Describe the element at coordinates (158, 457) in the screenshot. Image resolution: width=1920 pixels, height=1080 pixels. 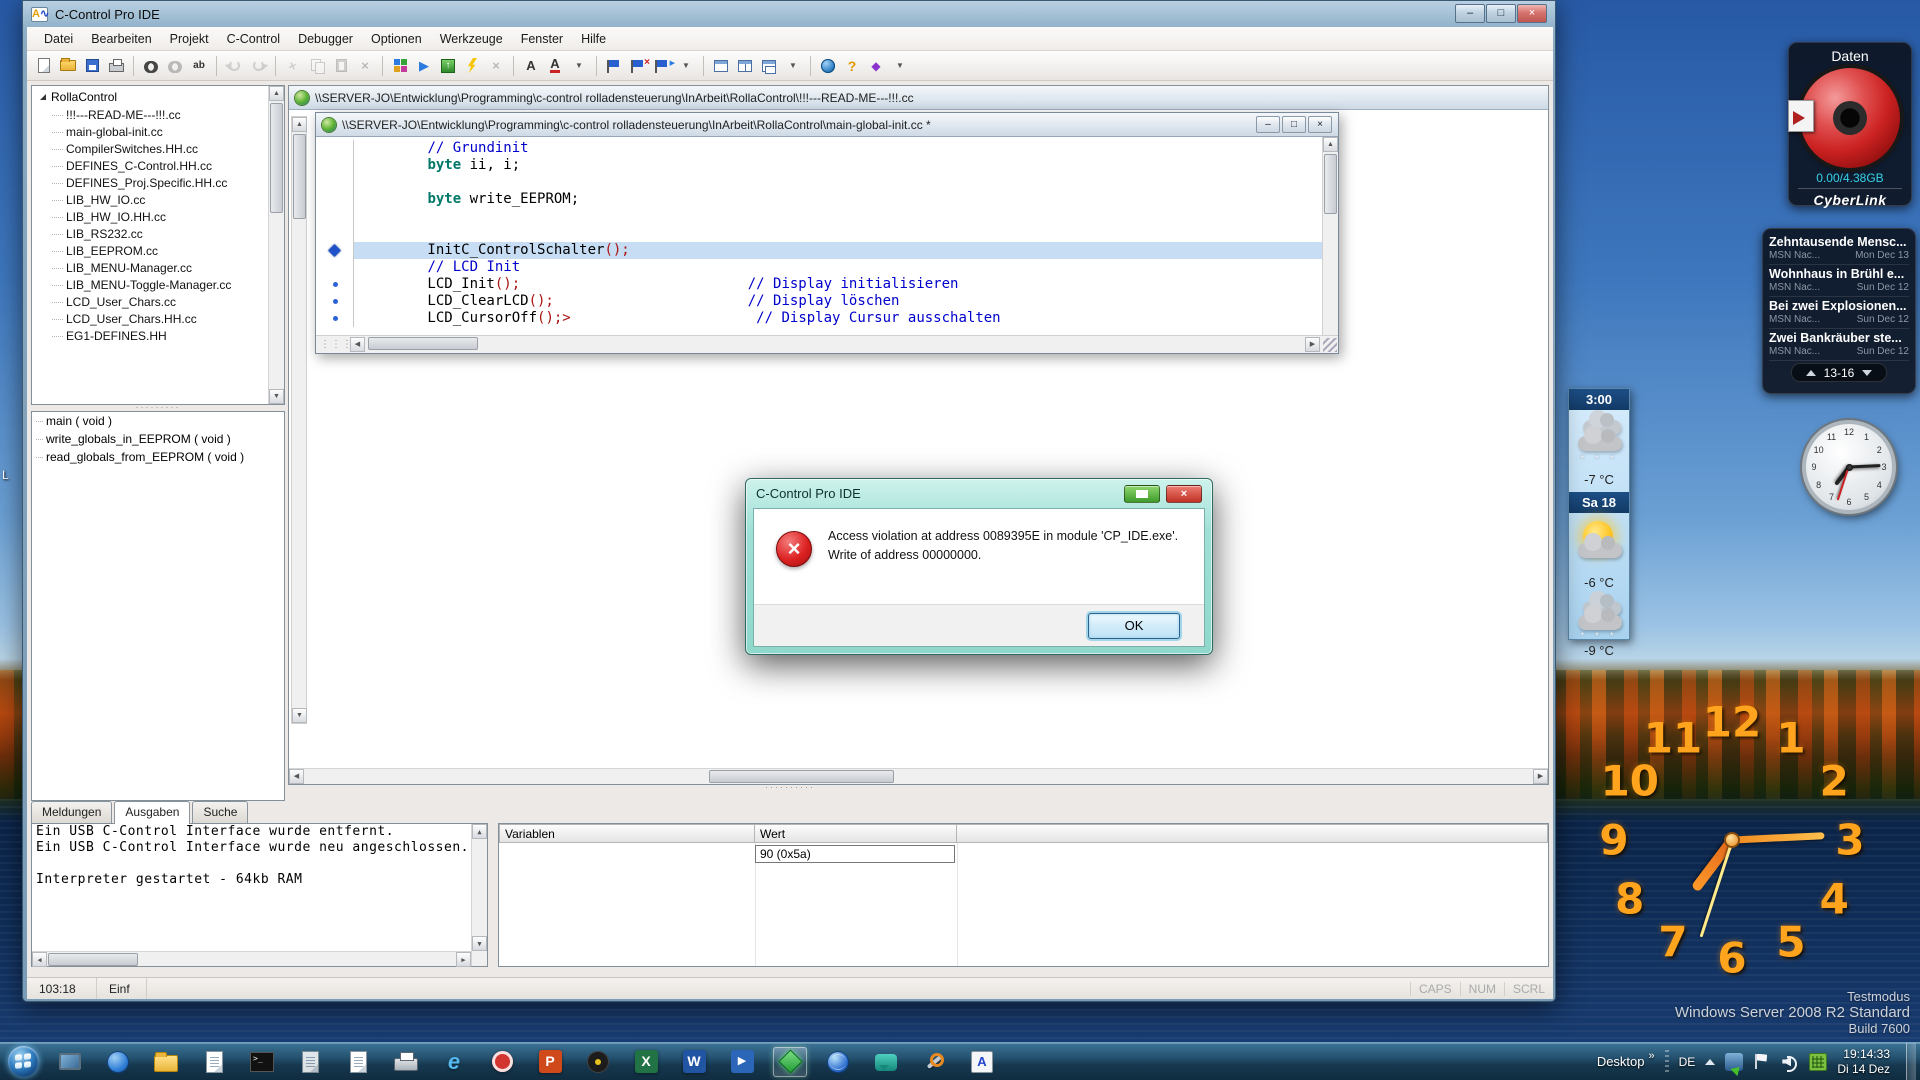
I see `function-item-read-globals-from-eeprom-void: read_globals_from_EEPROM ( void )` at that location.